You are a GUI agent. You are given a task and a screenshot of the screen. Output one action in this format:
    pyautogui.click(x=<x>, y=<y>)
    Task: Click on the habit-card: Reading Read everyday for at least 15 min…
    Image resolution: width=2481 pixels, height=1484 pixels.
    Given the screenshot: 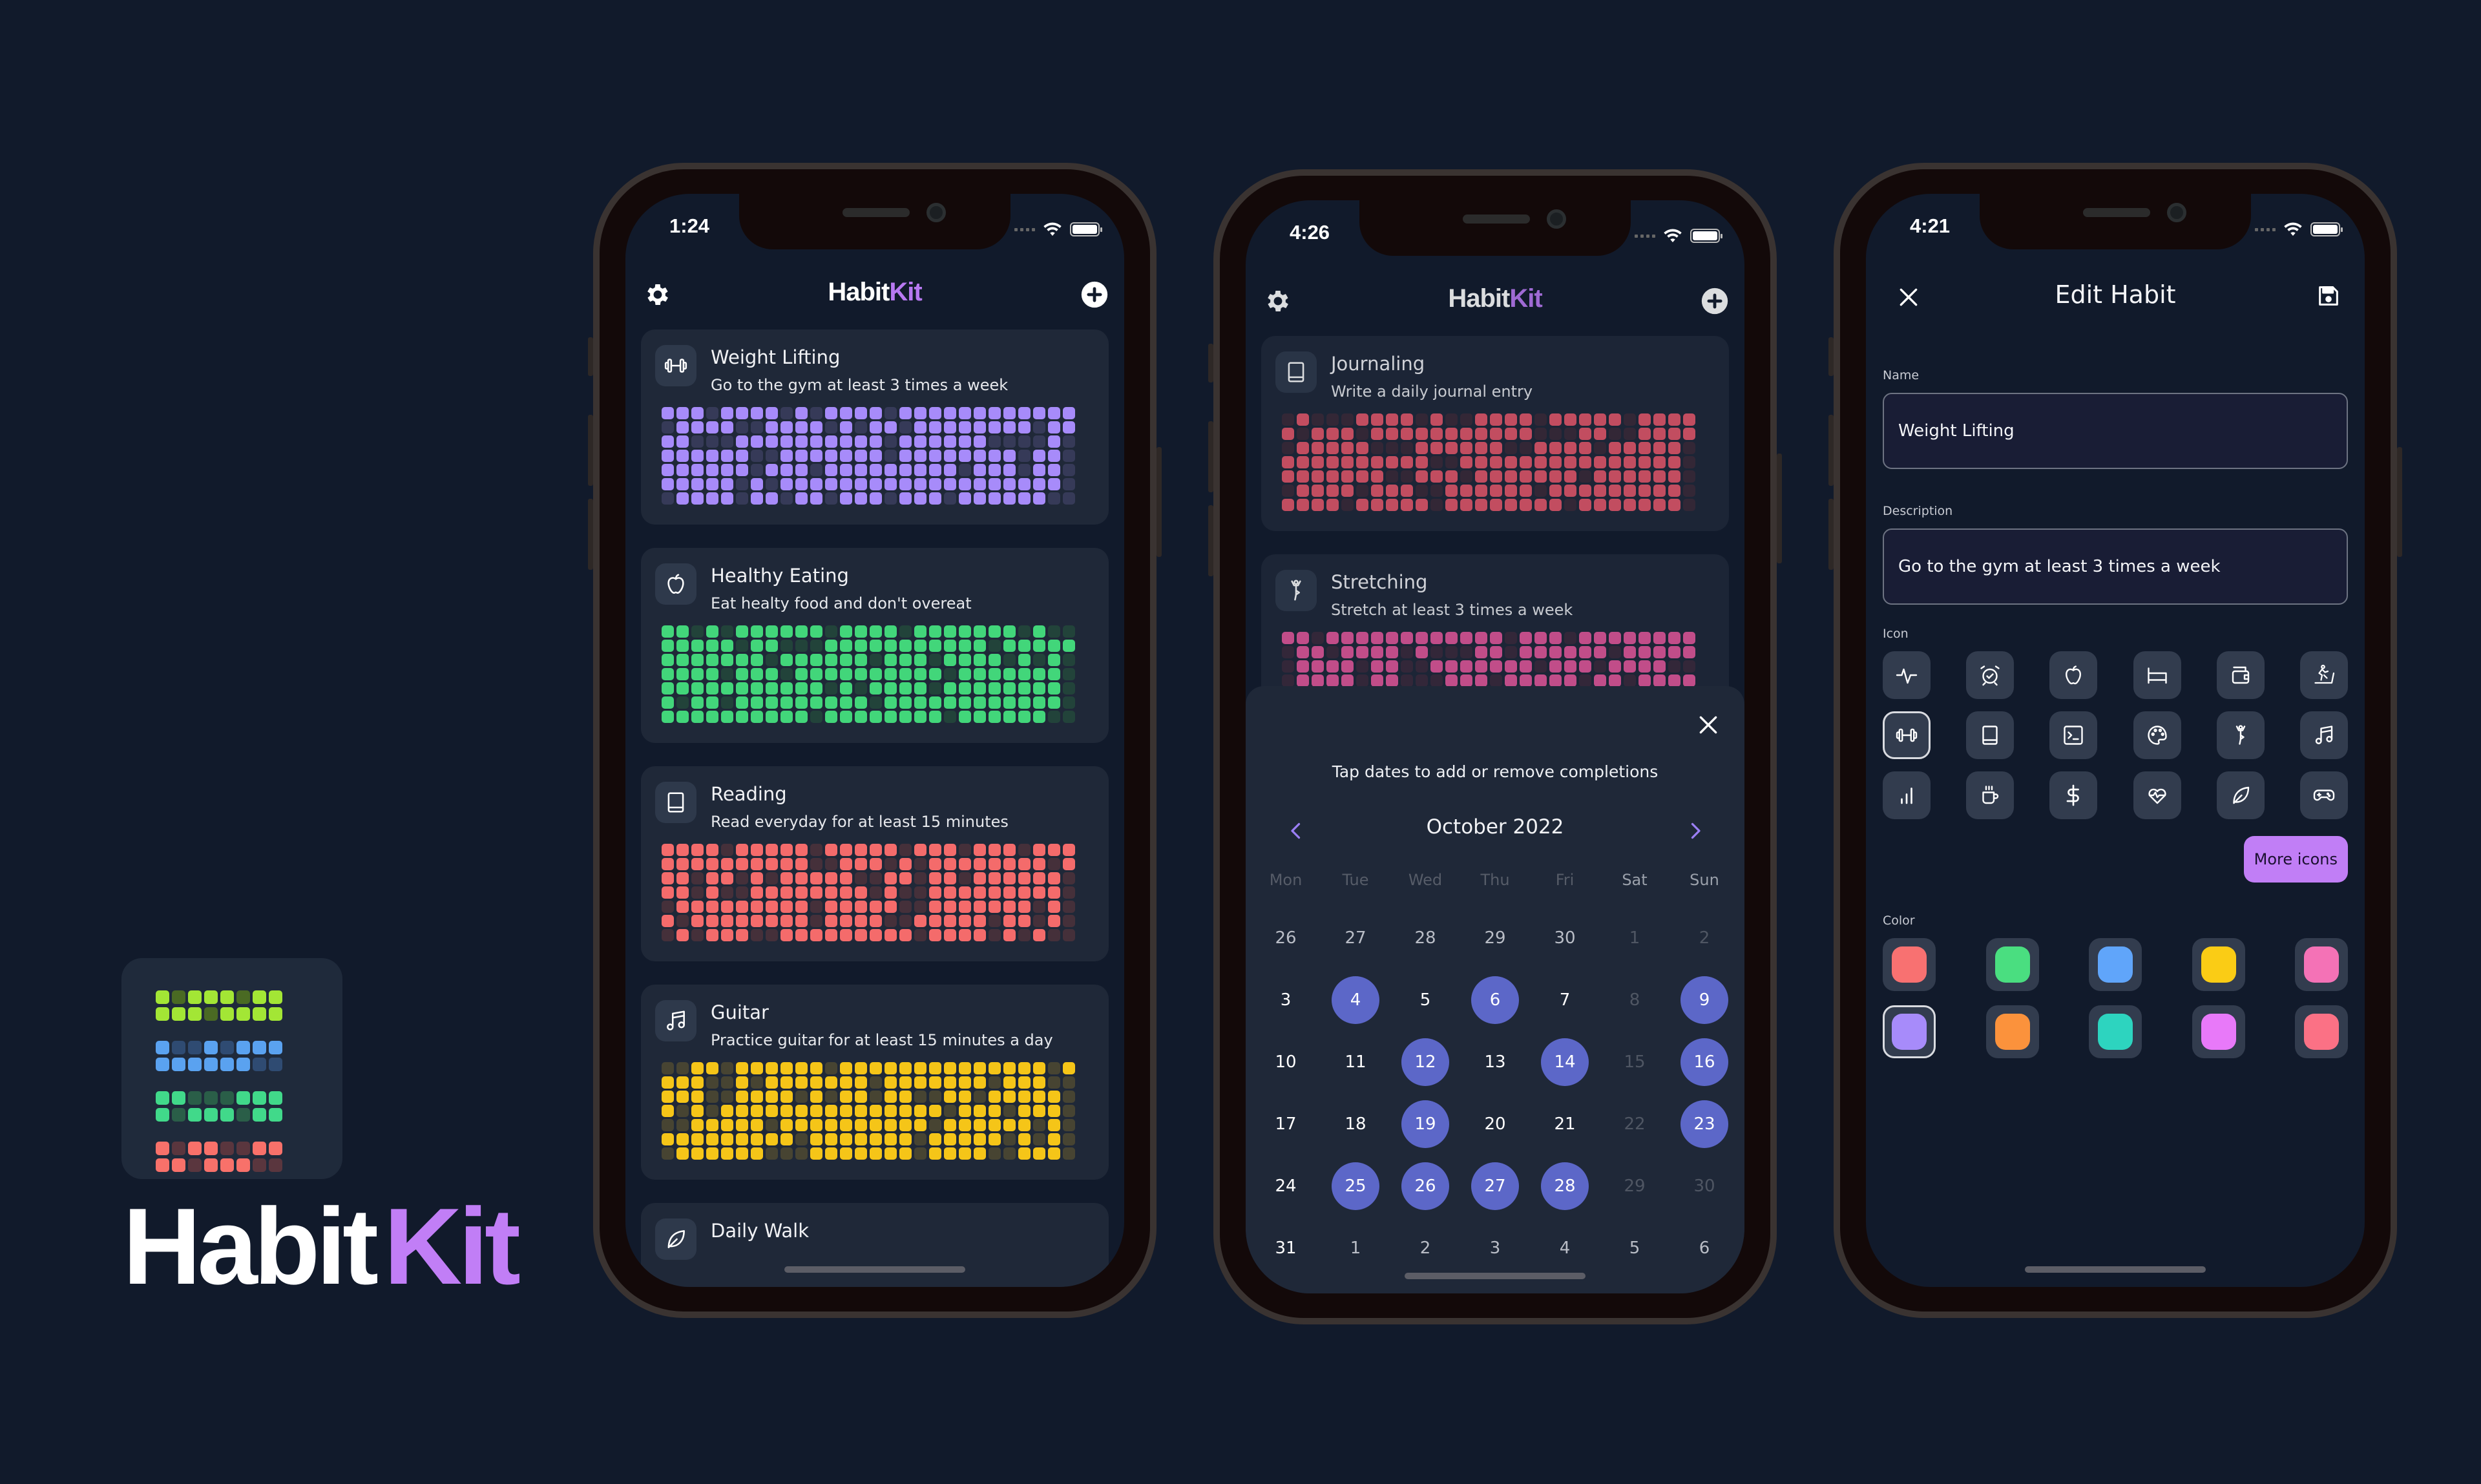 What is the action you would take?
    pyautogui.click(x=875, y=863)
    